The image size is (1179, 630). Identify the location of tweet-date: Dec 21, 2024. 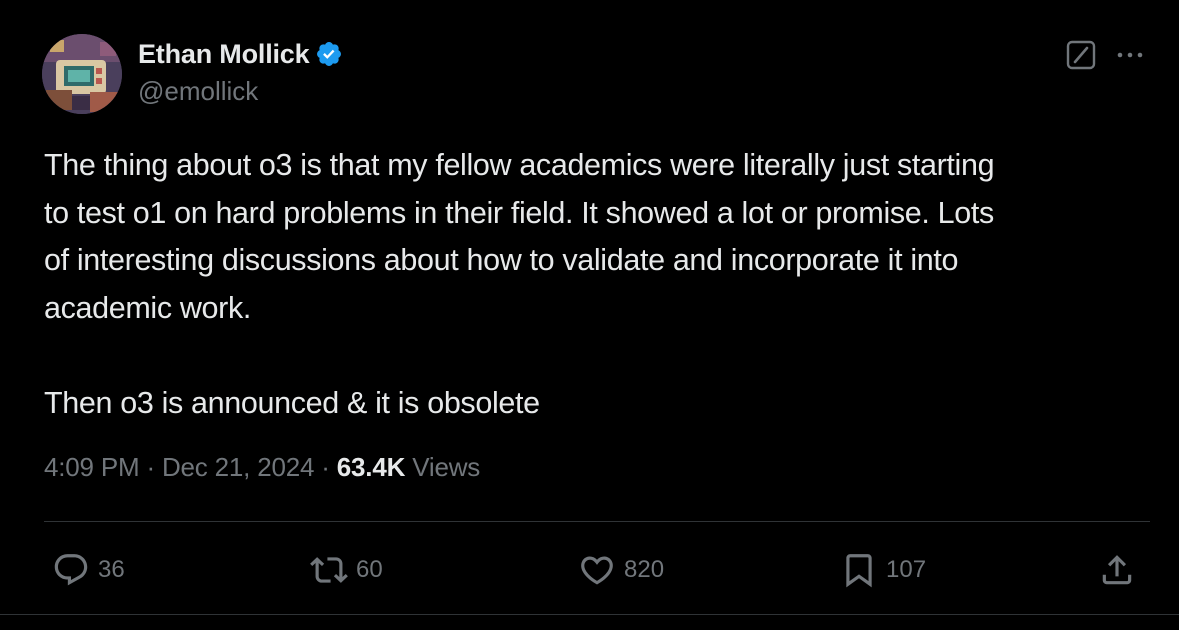
(238, 467).